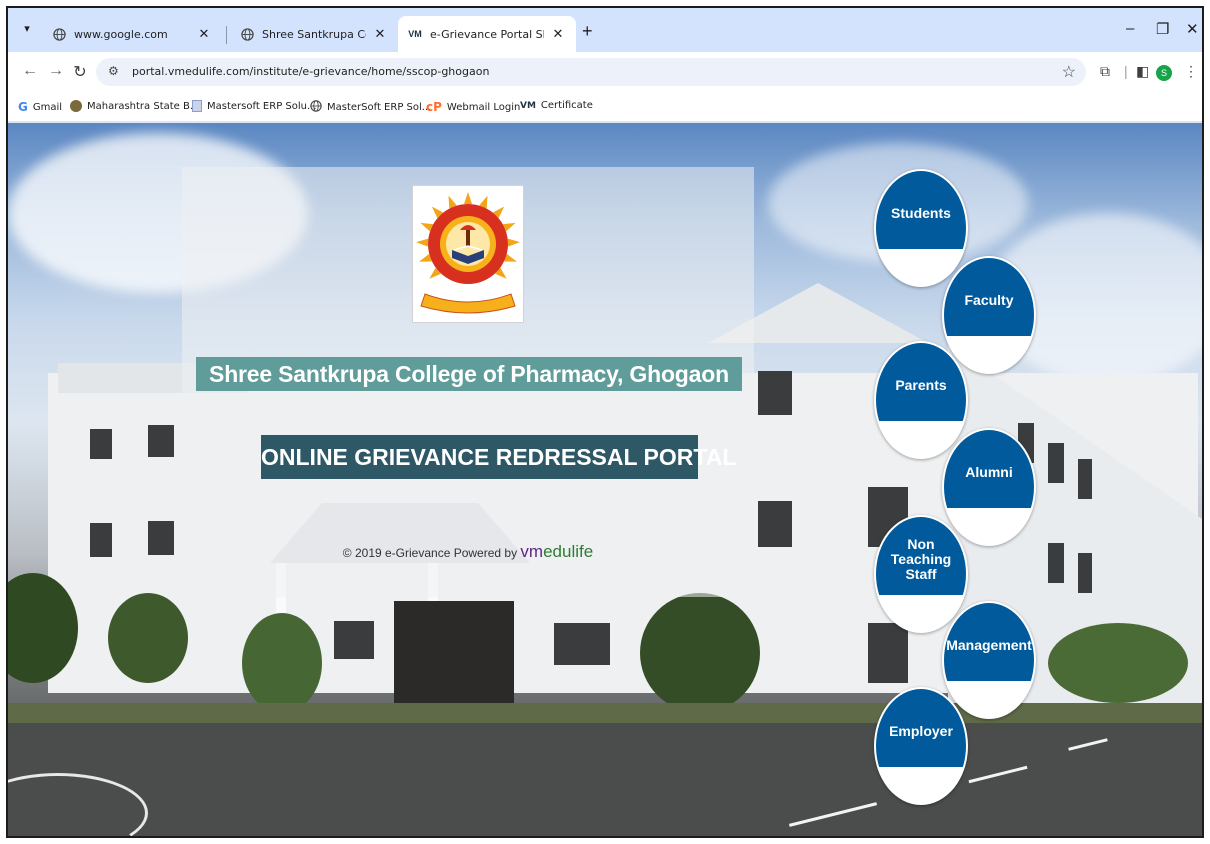  Describe the element at coordinates (989, 472) in the screenshot. I see `menu-label: Alumni` at that location.